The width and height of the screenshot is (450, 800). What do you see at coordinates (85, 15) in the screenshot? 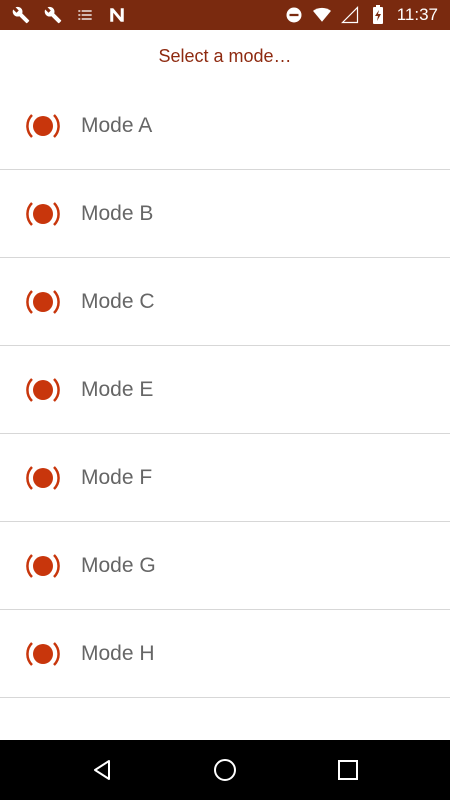
I see `list-icon` at bounding box center [85, 15].